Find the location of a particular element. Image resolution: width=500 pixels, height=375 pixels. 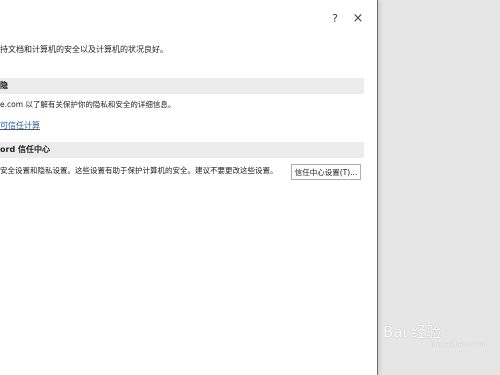

trustworthy-computing-link: 可信任计算 is located at coordinates (20, 125).